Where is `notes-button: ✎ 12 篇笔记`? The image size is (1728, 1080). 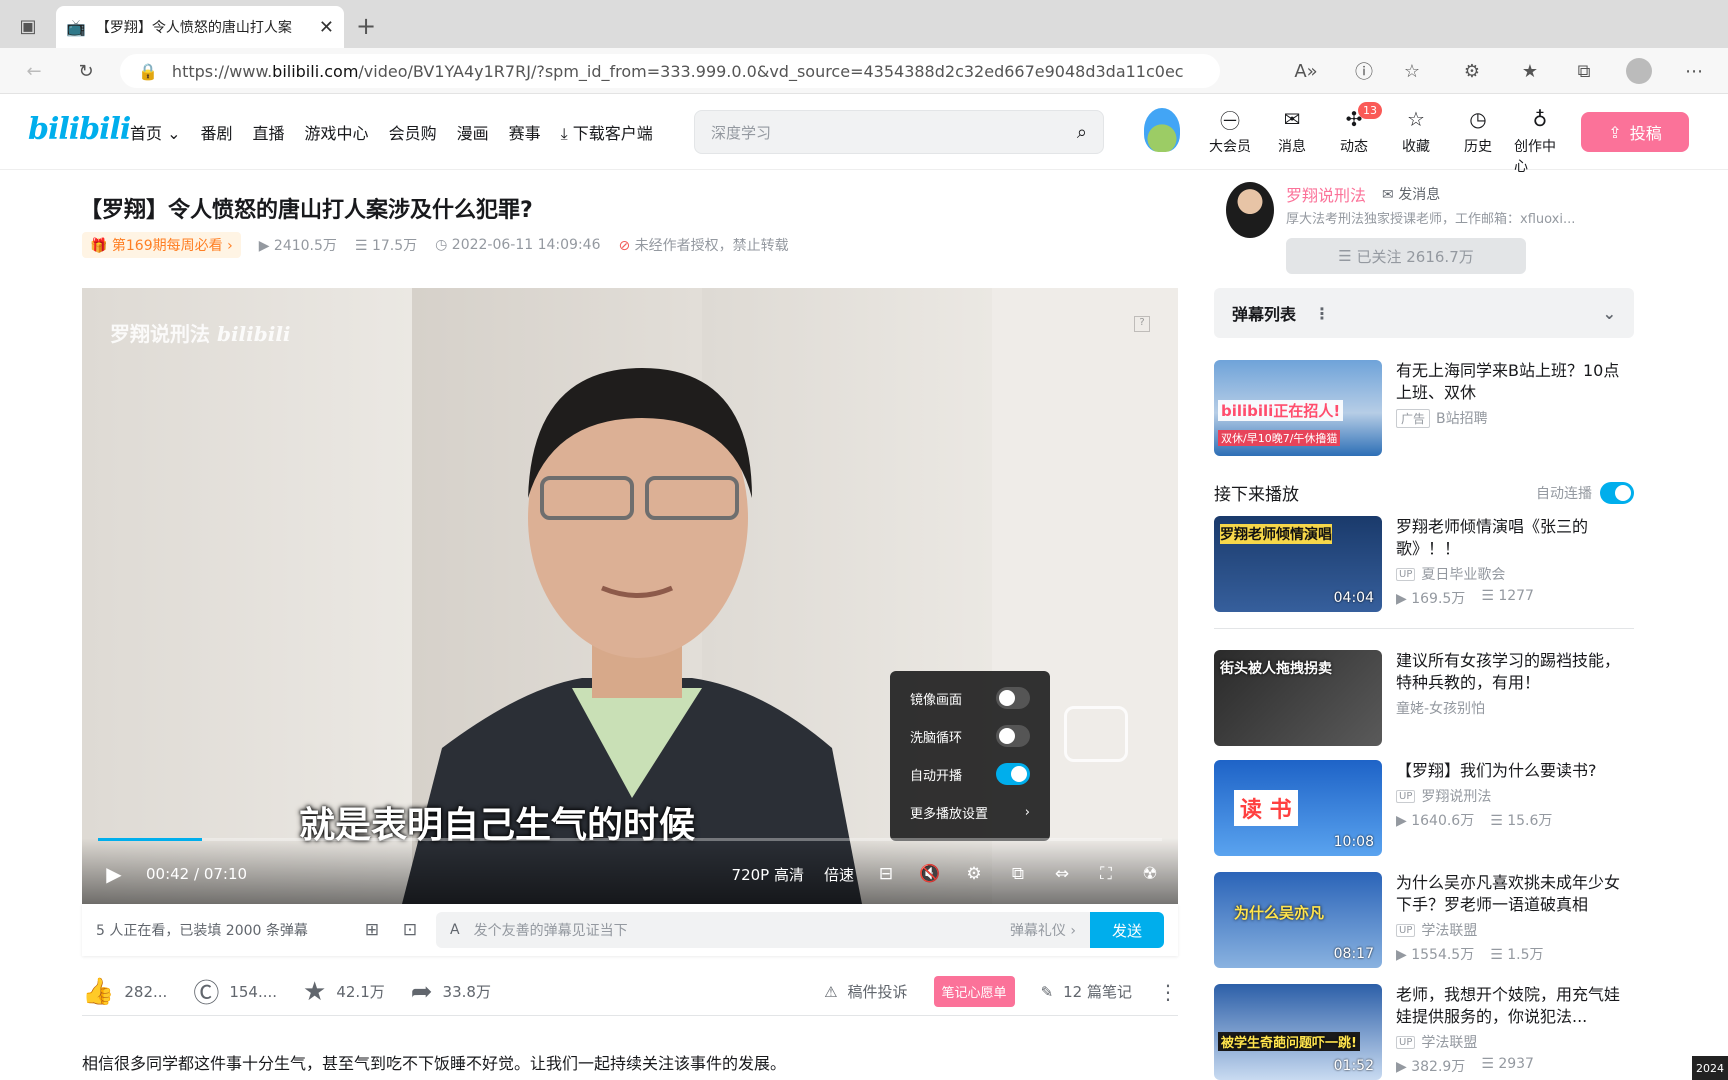 notes-button: ✎ 12 篇笔记 is located at coordinates (1086, 991).